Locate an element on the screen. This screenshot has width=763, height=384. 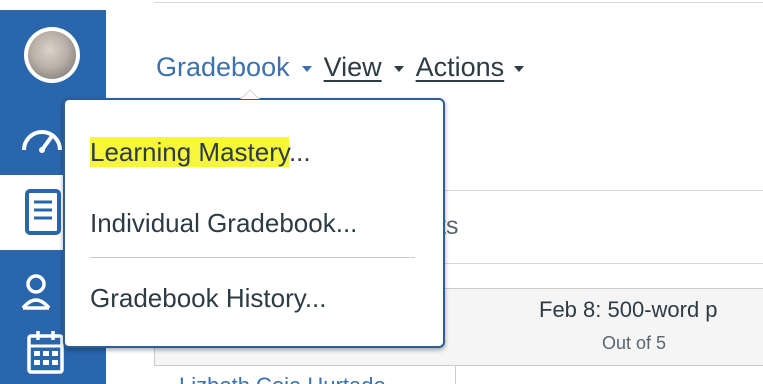
highlighted-text: Learning Mastery is located at coordinates (189, 152).